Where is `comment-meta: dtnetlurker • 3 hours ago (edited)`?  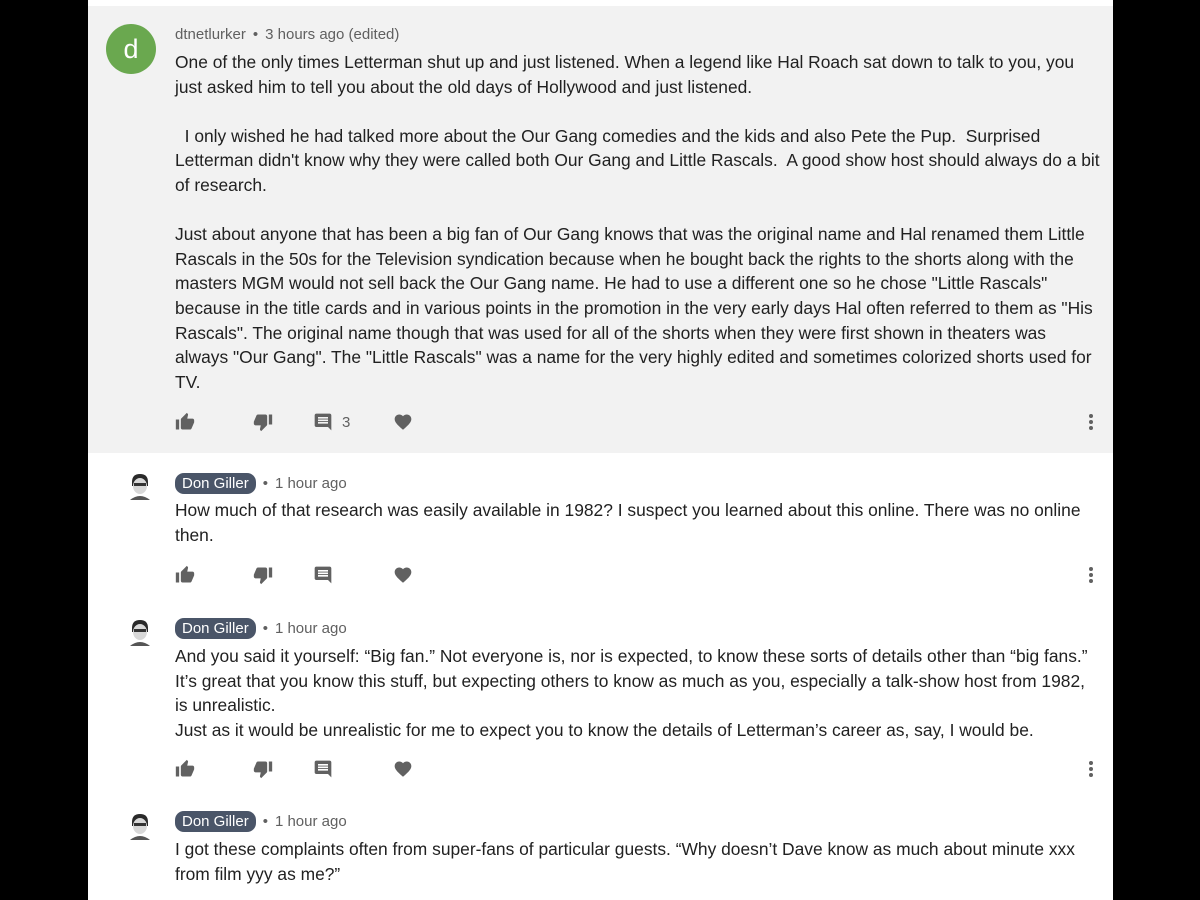 comment-meta: dtnetlurker • 3 hours ago (edited) is located at coordinates (287, 34).